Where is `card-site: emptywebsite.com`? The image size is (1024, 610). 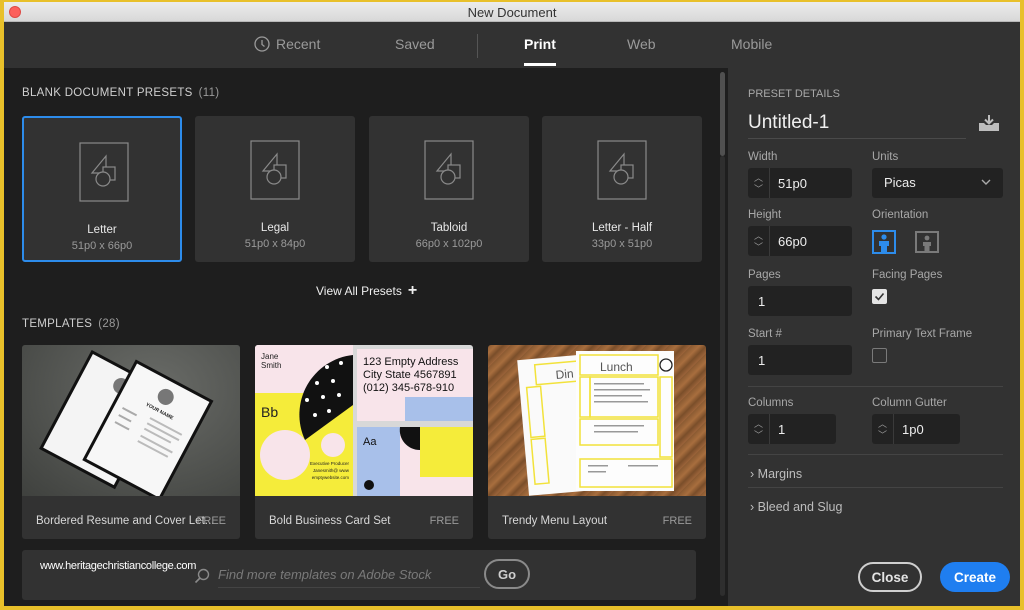
card-site: emptywebsite.com is located at coordinates (331, 477).